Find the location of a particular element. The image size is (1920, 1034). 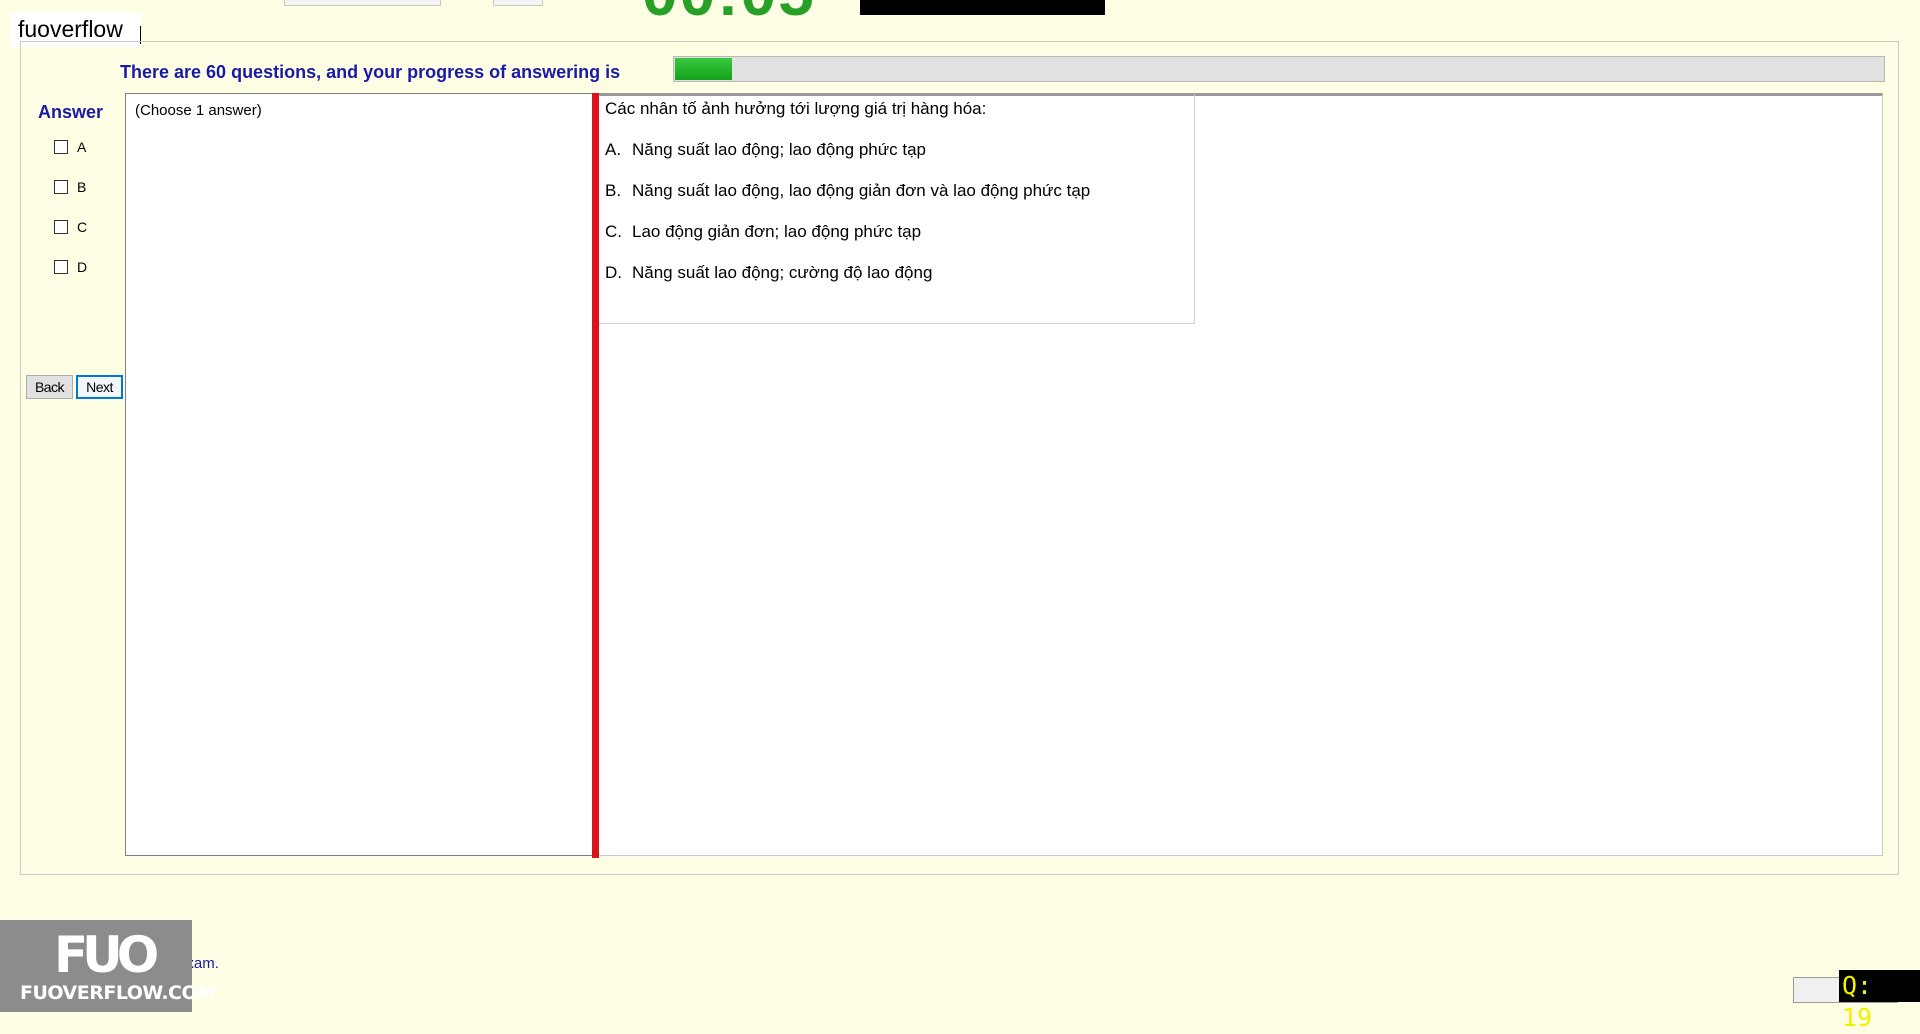

checkbox-c is located at coordinates (61, 227).